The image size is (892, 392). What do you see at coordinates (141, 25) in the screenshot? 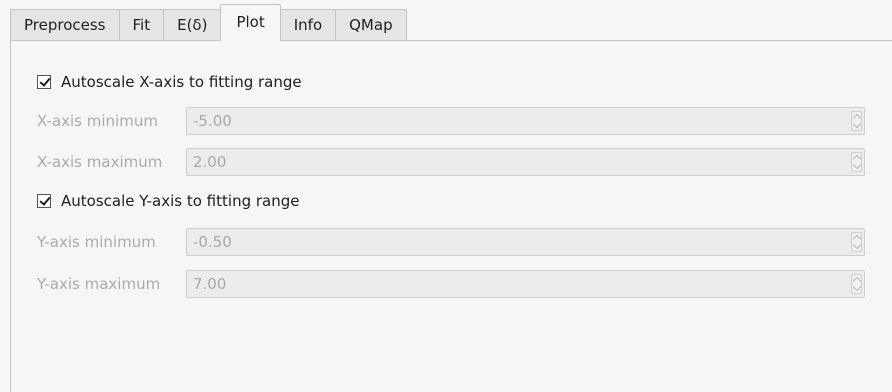
I see `tab-fit: Fit` at bounding box center [141, 25].